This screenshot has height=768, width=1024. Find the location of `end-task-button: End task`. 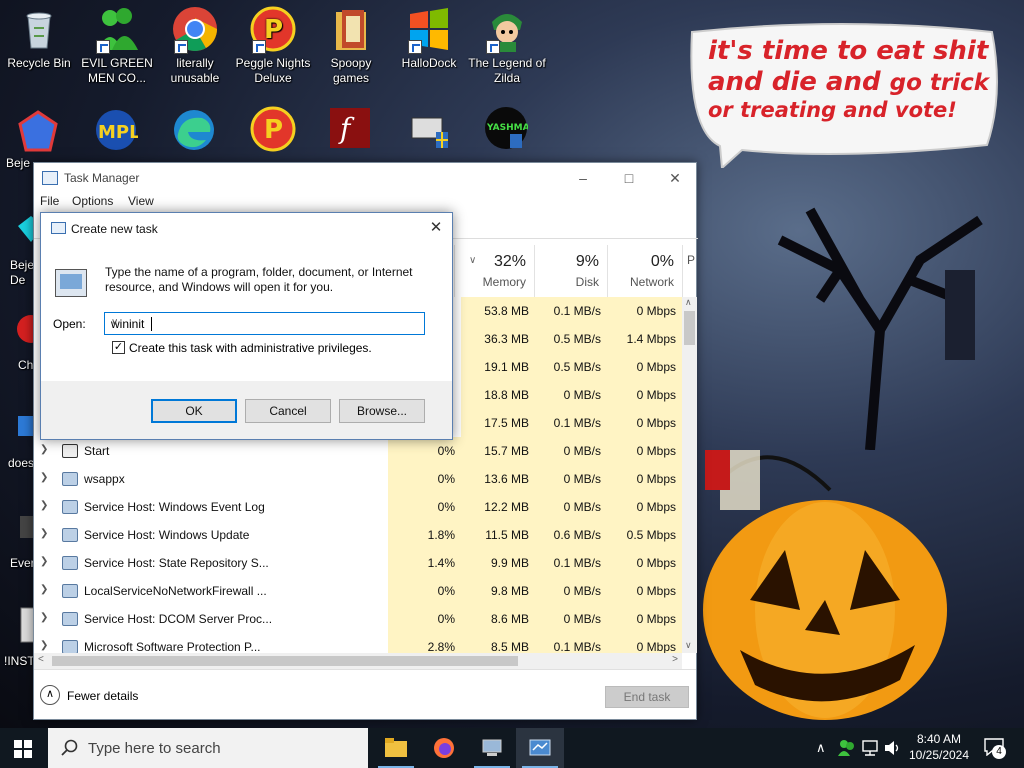

end-task-button: End task is located at coordinates (647, 697).